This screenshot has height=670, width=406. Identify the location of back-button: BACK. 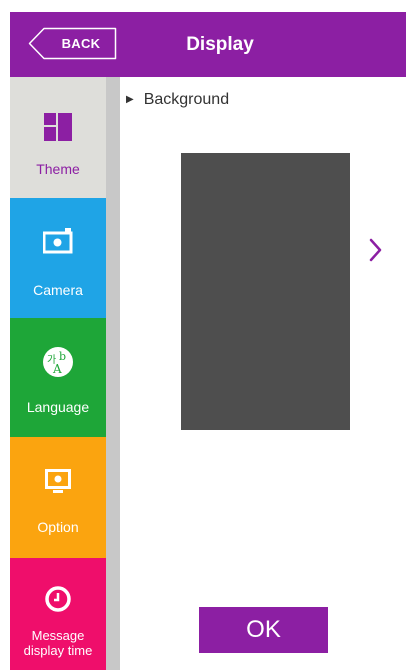
(72, 43).